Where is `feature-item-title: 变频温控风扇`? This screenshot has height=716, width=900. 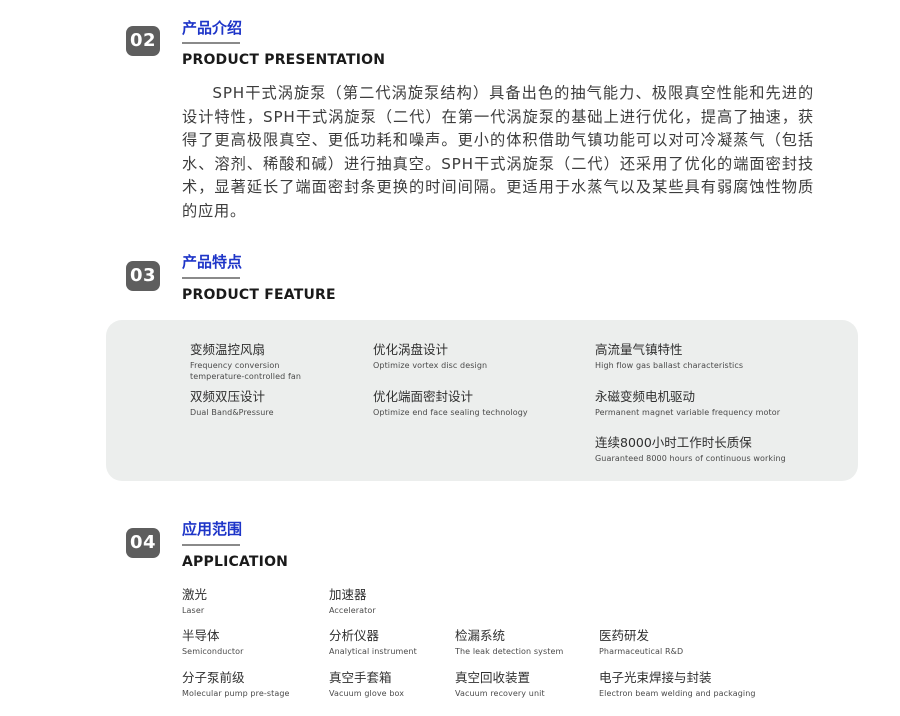 feature-item-title: 变频温控风扇 is located at coordinates (228, 349).